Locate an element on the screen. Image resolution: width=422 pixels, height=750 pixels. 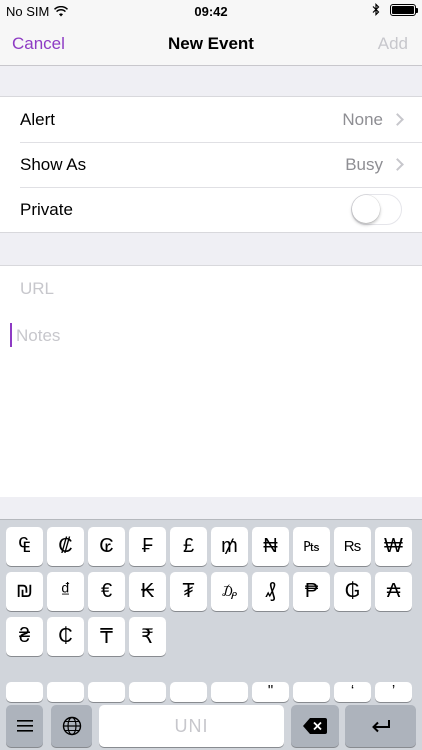
currency-key: € is located at coordinates (106, 591).